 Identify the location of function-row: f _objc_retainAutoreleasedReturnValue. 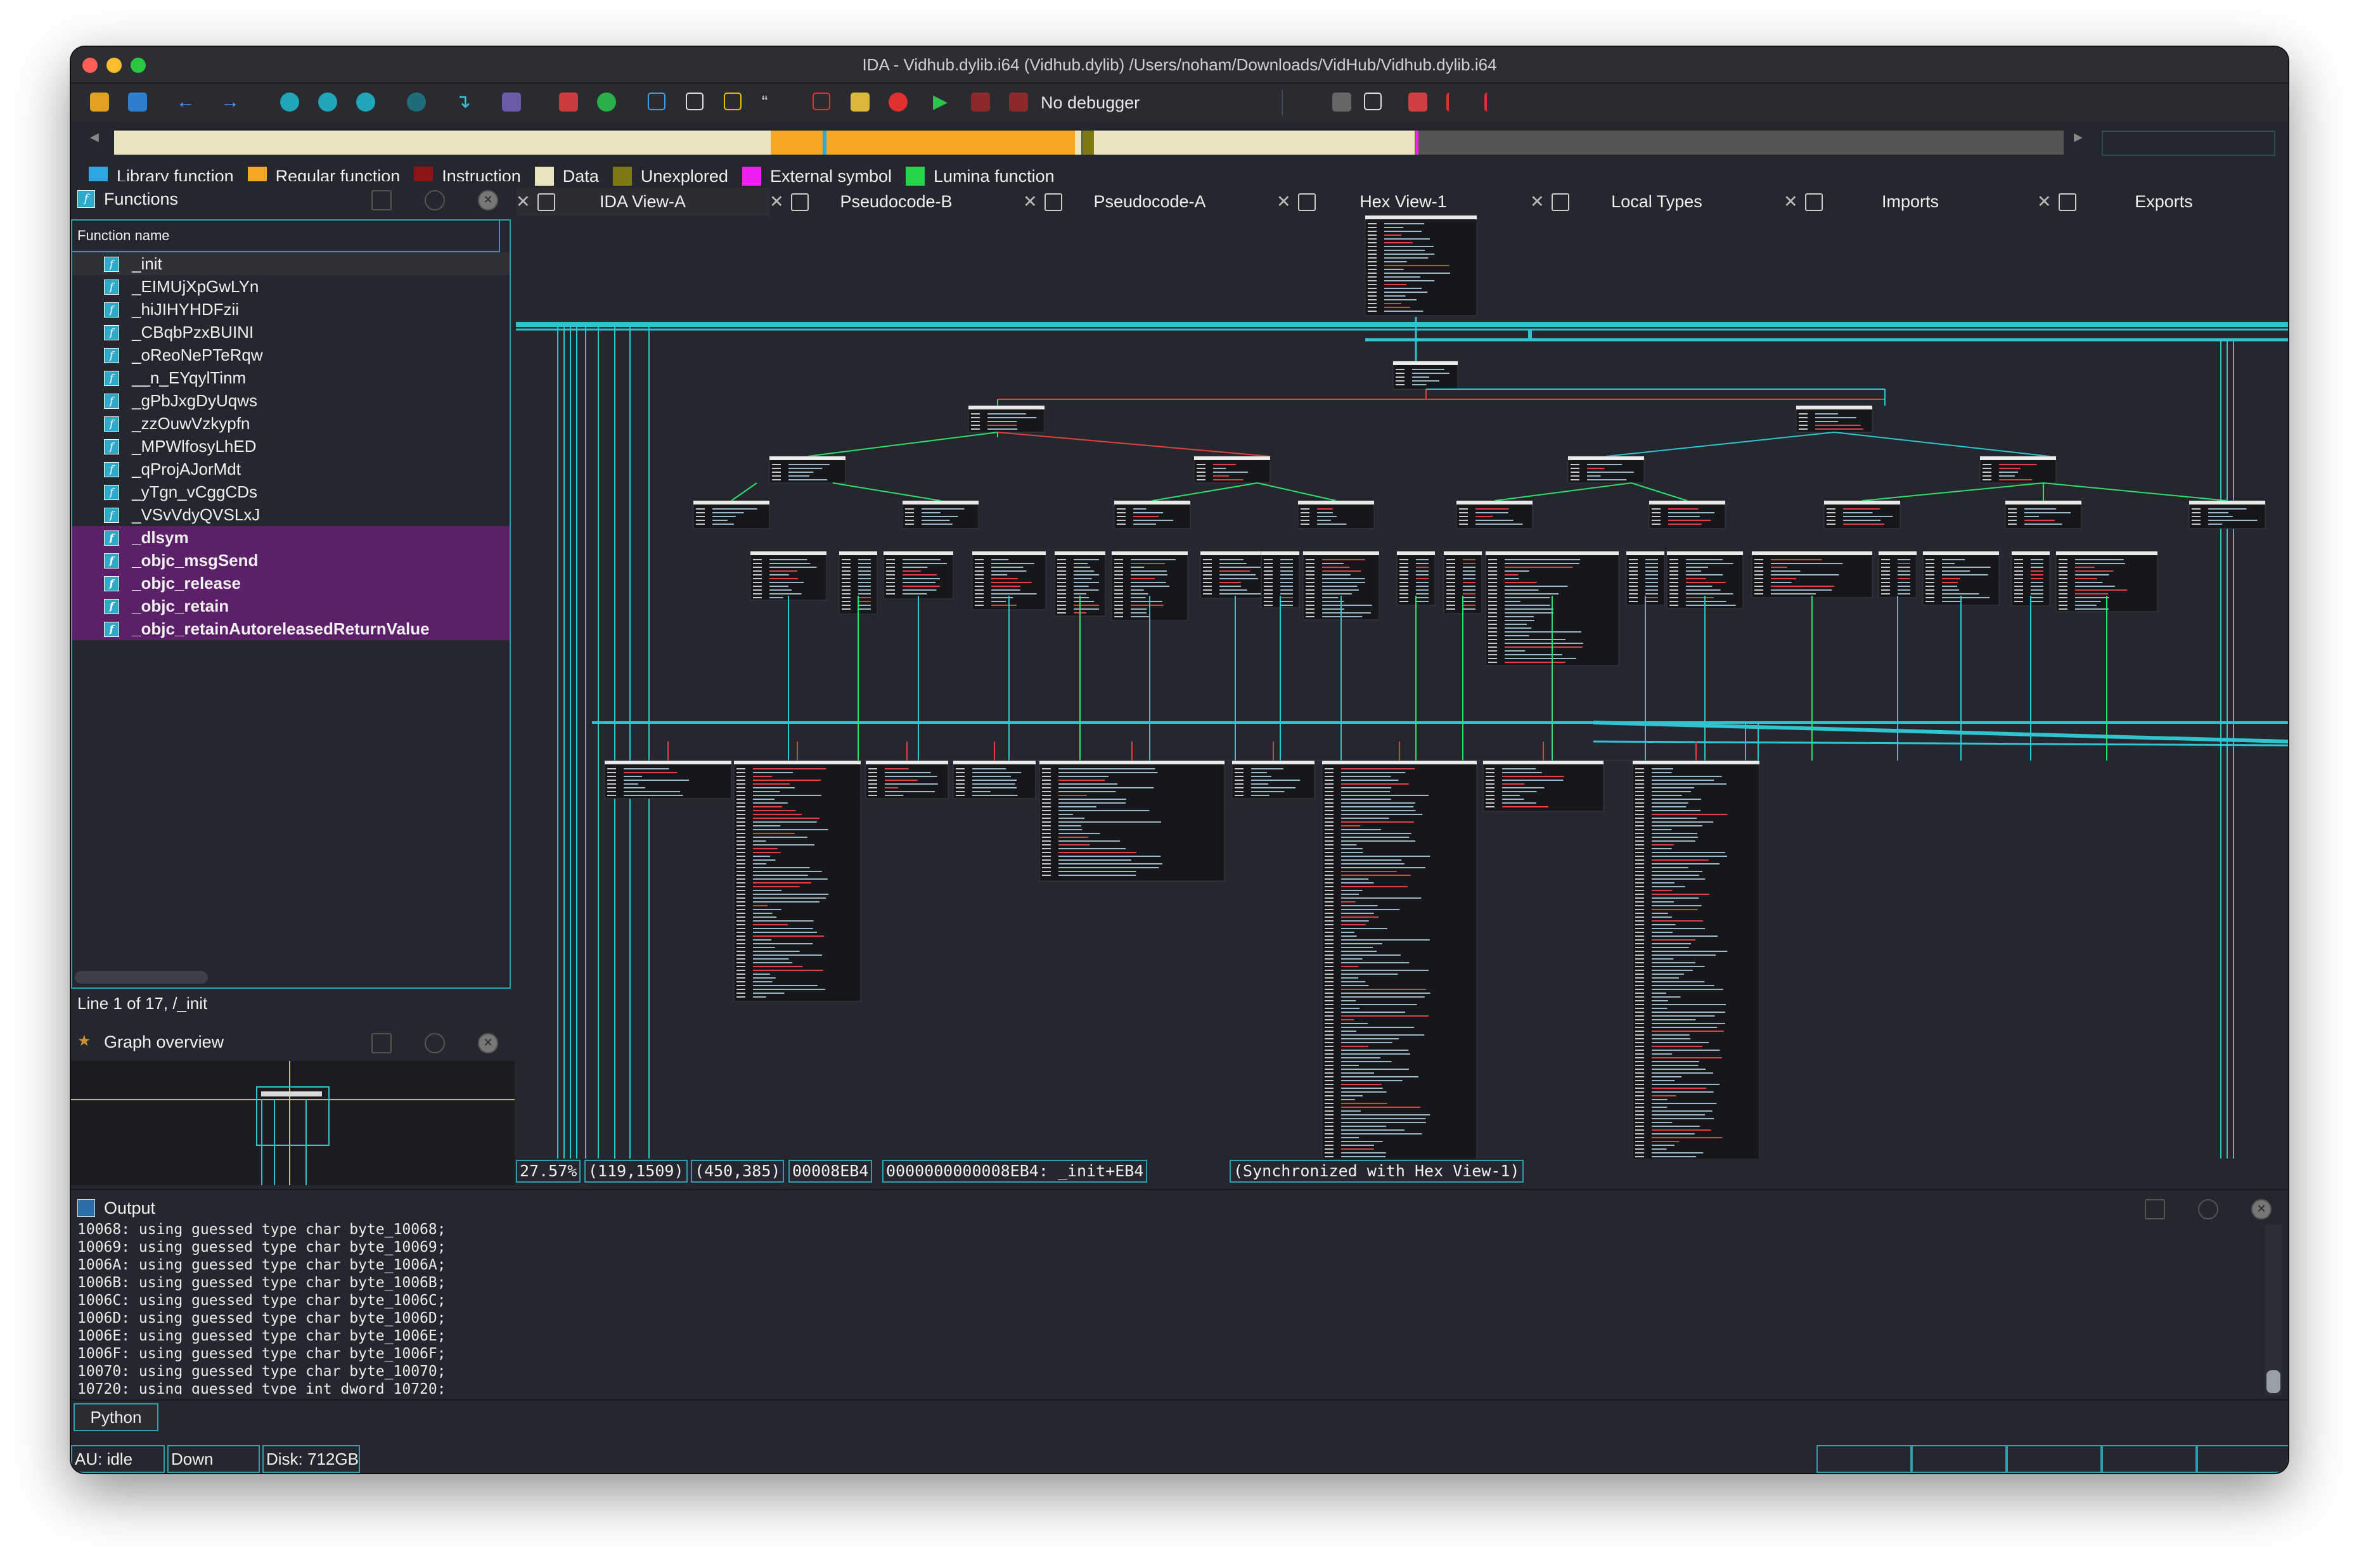
(291, 628).